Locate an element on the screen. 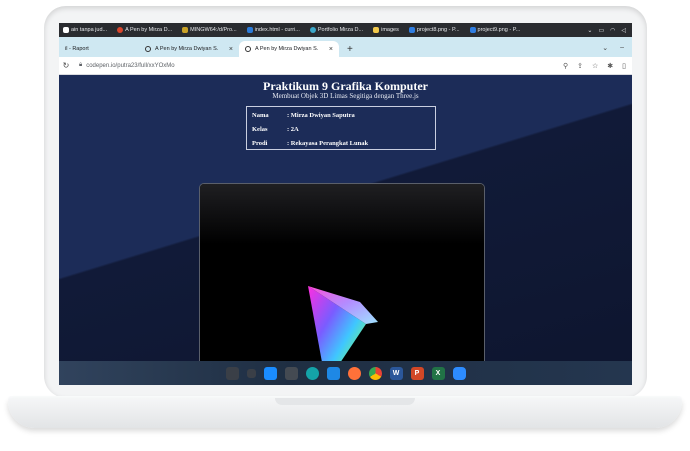 The width and height of the screenshot is (690, 451). chevron-down-icon: ⌄ is located at coordinates (589, 30).